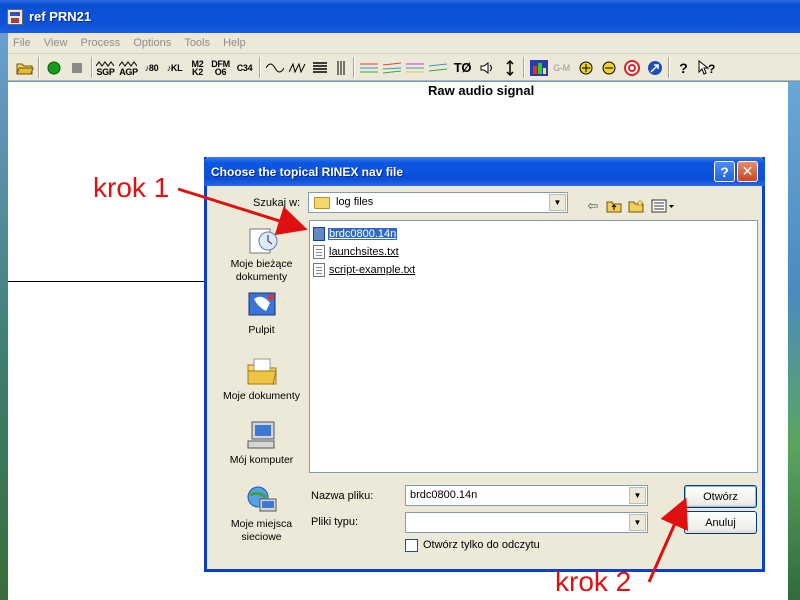  What do you see at coordinates (342, 496) in the screenshot?
I see `file-name-label: Nazwa pliku:` at bounding box center [342, 496].